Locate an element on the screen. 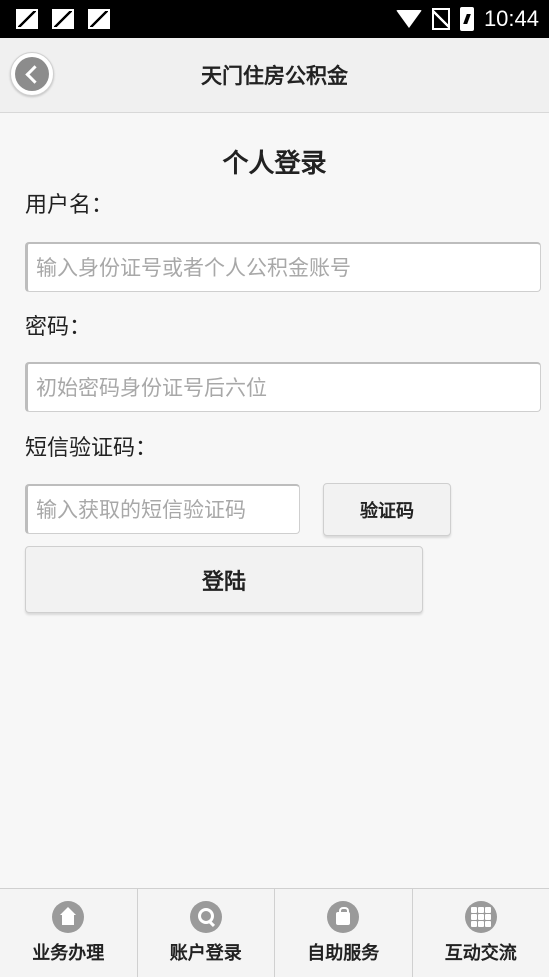 The image size is (549, 977). notification-icons is located at coordinates (63, 19).